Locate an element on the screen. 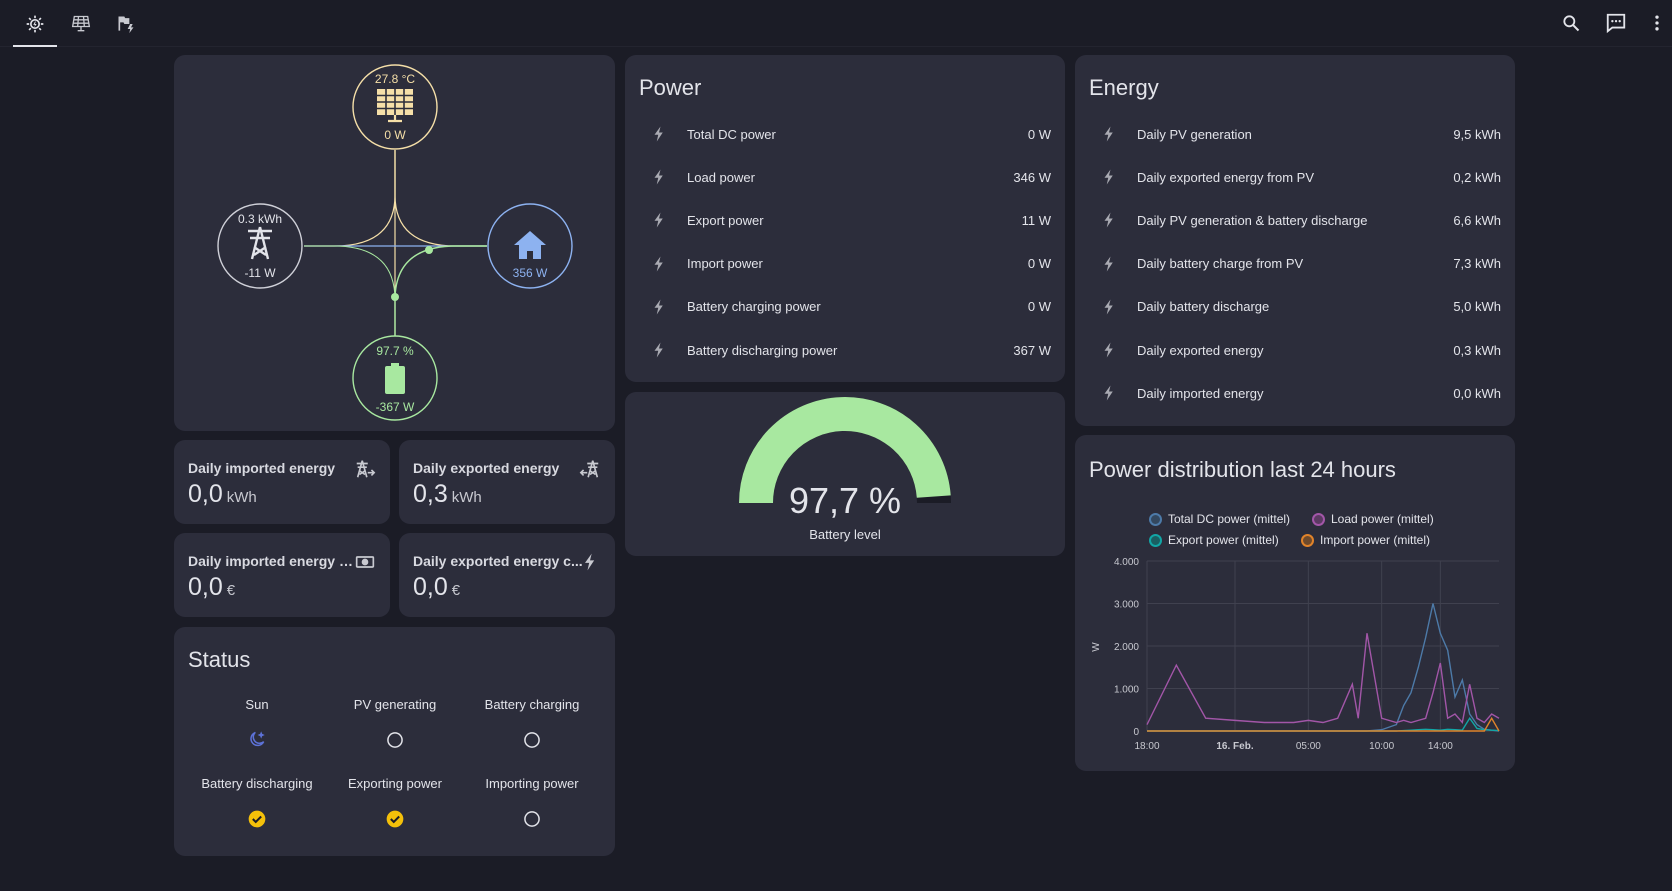 The height and width of the screenshot is (891, 1672). flash-flag-icon is located at coordinates (126, 24).